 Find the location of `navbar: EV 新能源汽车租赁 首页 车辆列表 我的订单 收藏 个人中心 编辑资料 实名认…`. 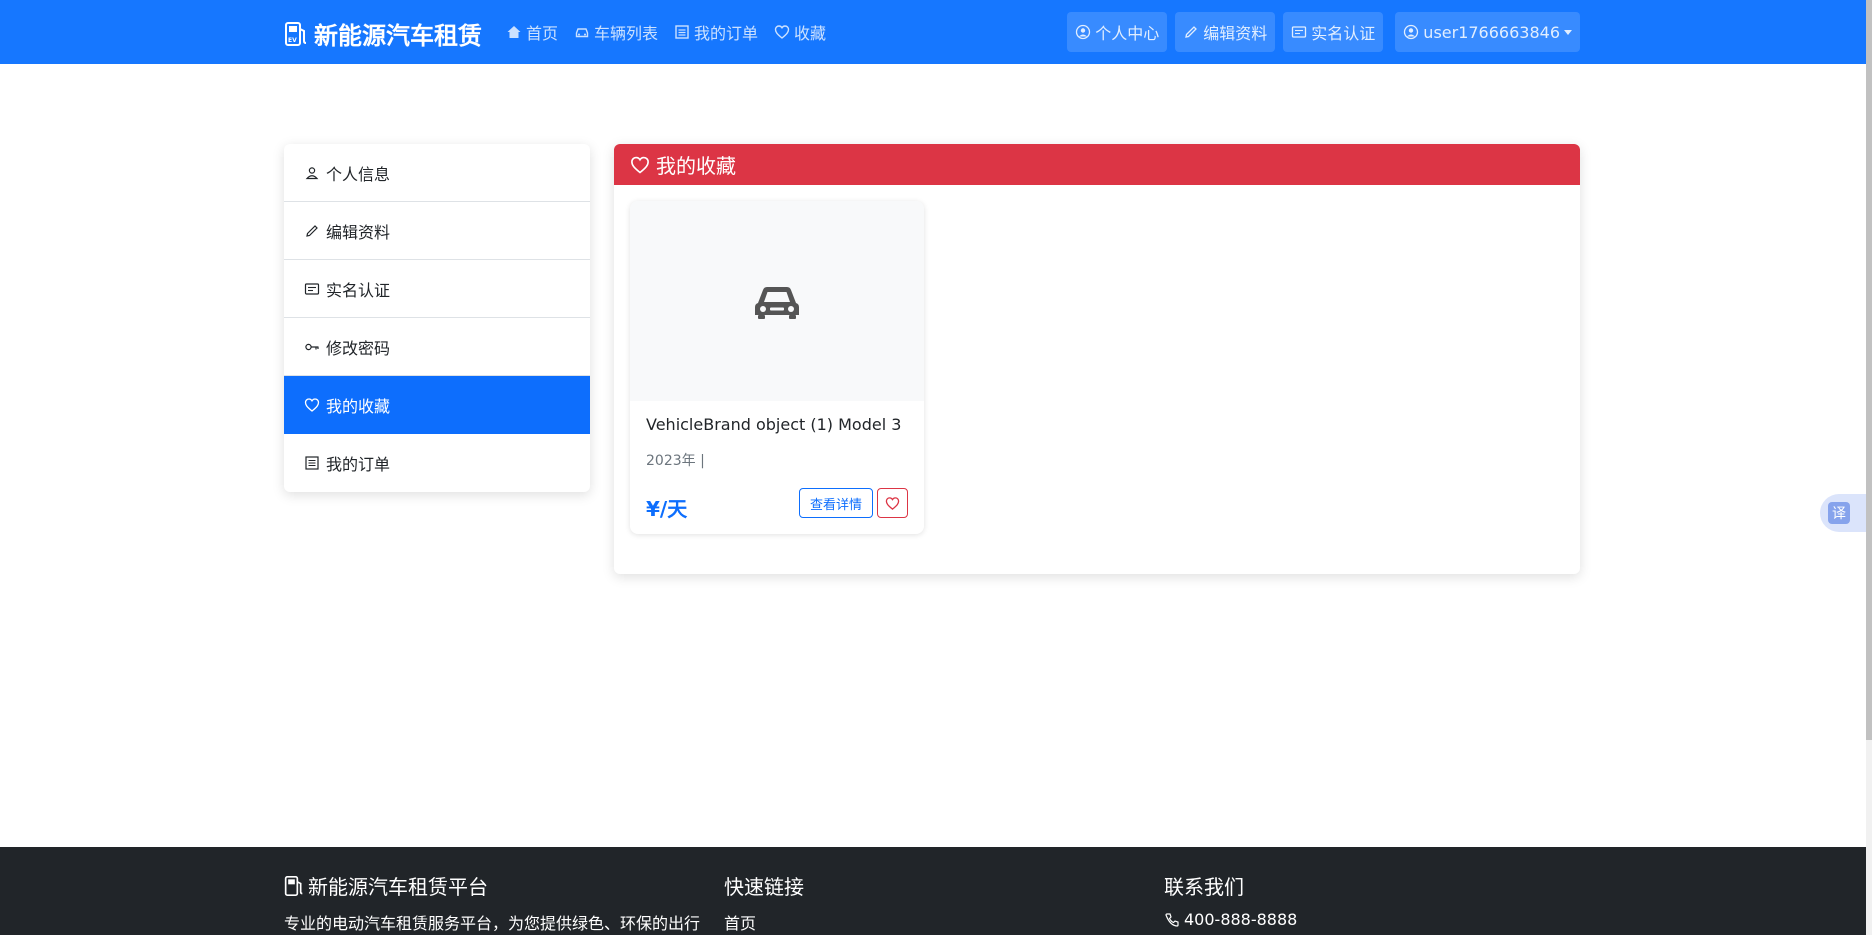

navbar: EV 新能源汽车租赁 首页 车辆列表 我的订单 收藏 个人中心 编辑资料 实名认… is located at coordinates (933, 32).